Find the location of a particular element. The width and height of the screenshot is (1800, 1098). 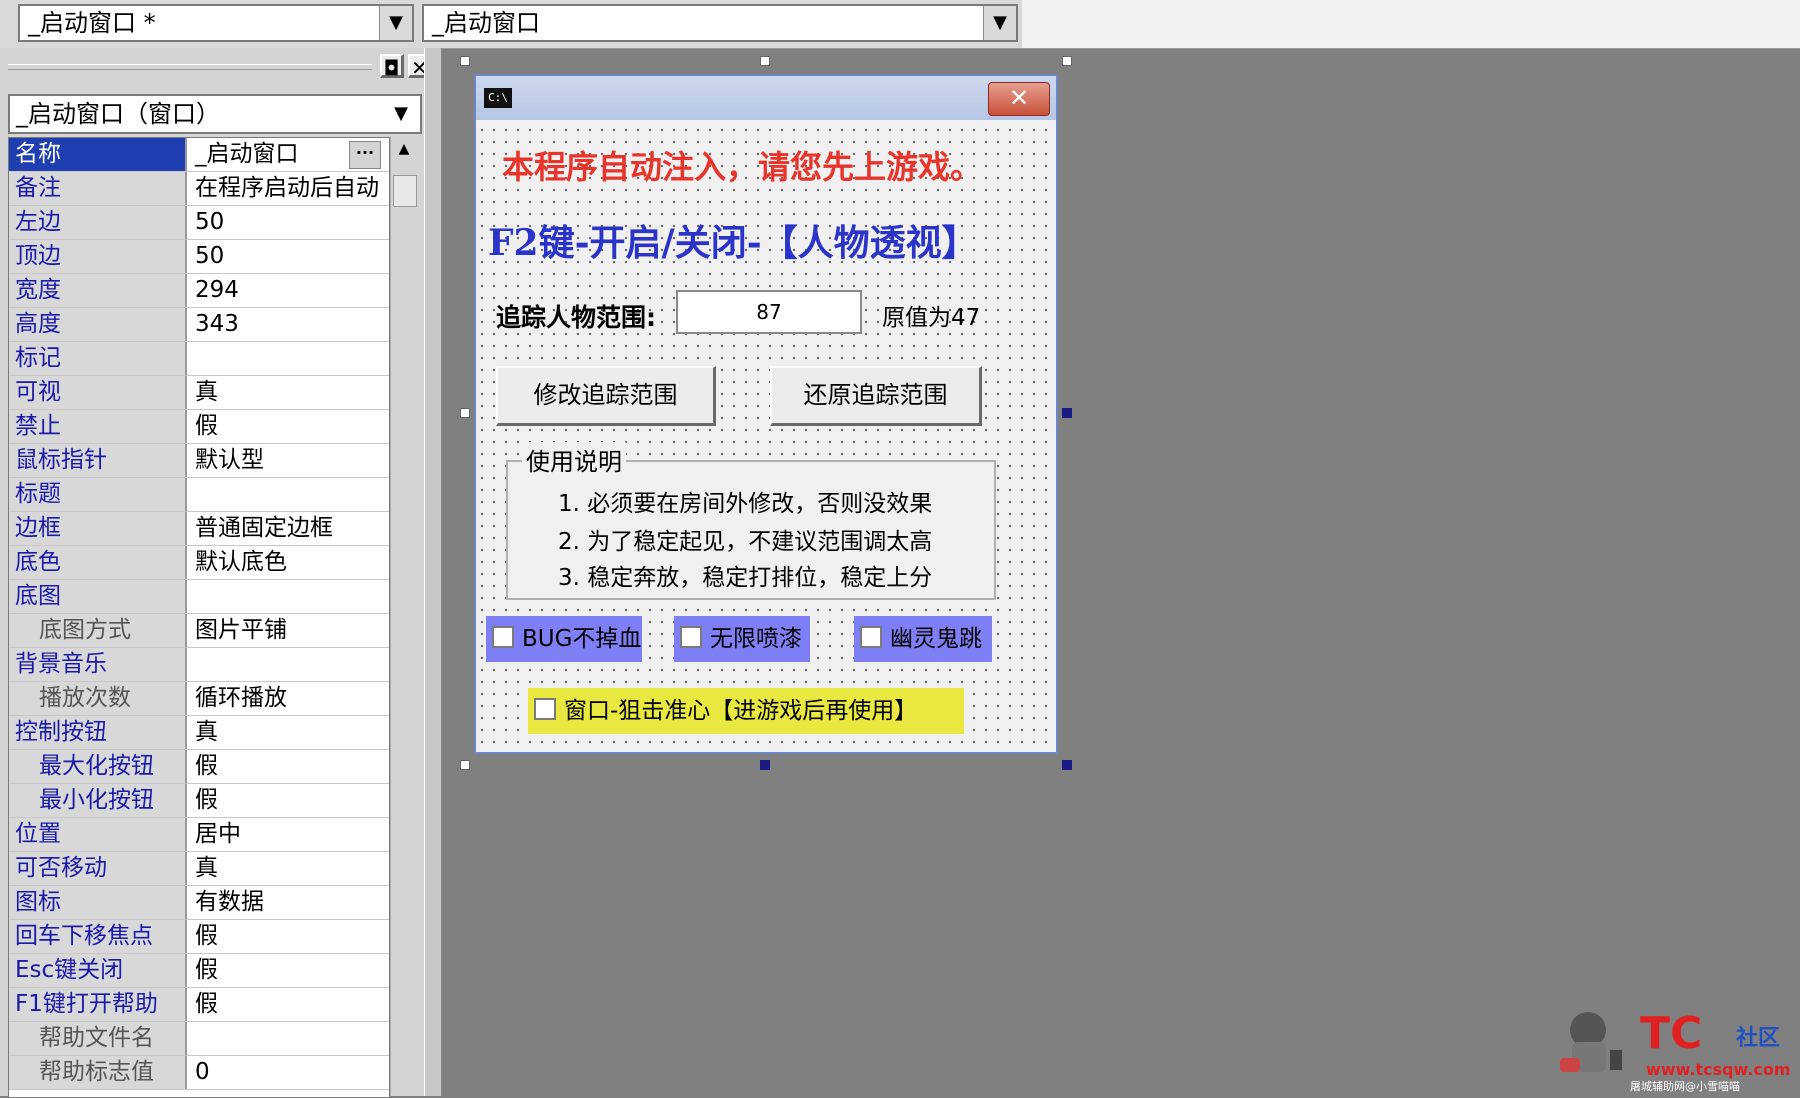

resize-handle-bottom-right is located at coordinates (1067, 765).